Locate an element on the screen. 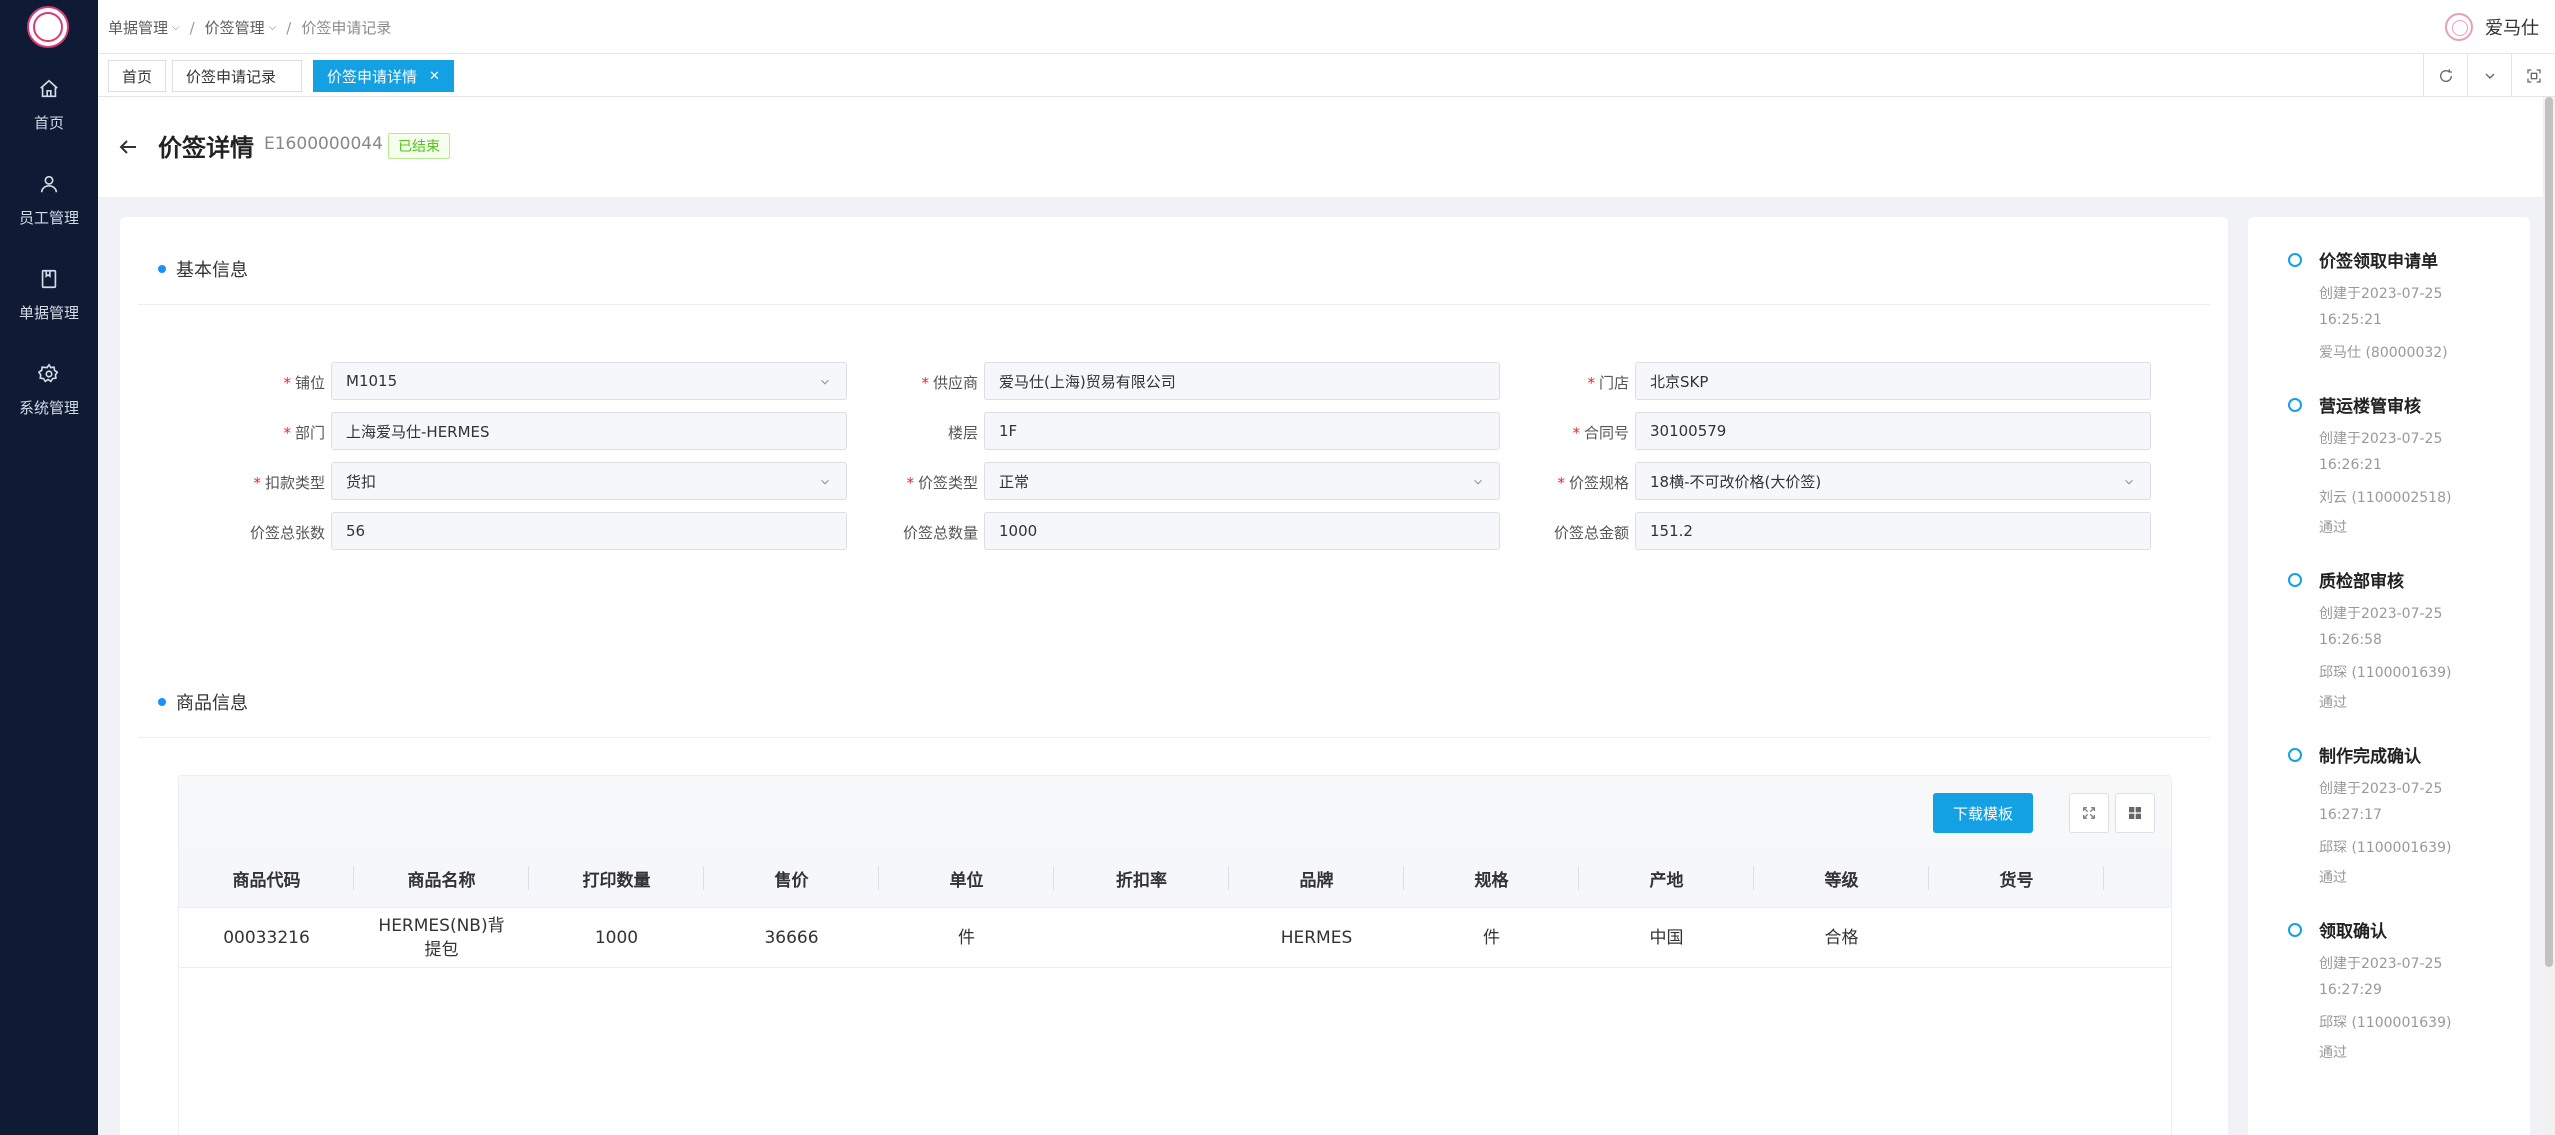  close-icon: ✕ is located at coordinates (434, 76).